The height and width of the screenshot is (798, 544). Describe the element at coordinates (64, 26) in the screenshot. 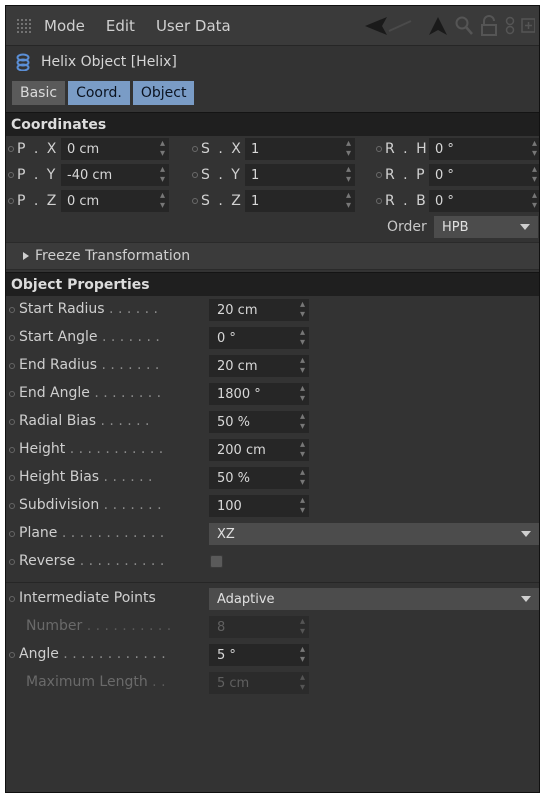

I see `menu-mode: Mode` at that location.